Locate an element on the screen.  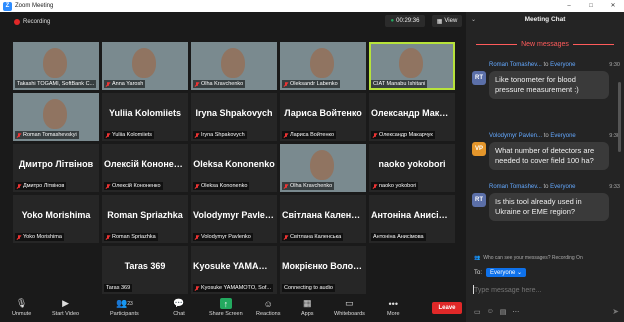
message-header: Roman Tomashev... to Everyone is located at coordinates (532, 65).